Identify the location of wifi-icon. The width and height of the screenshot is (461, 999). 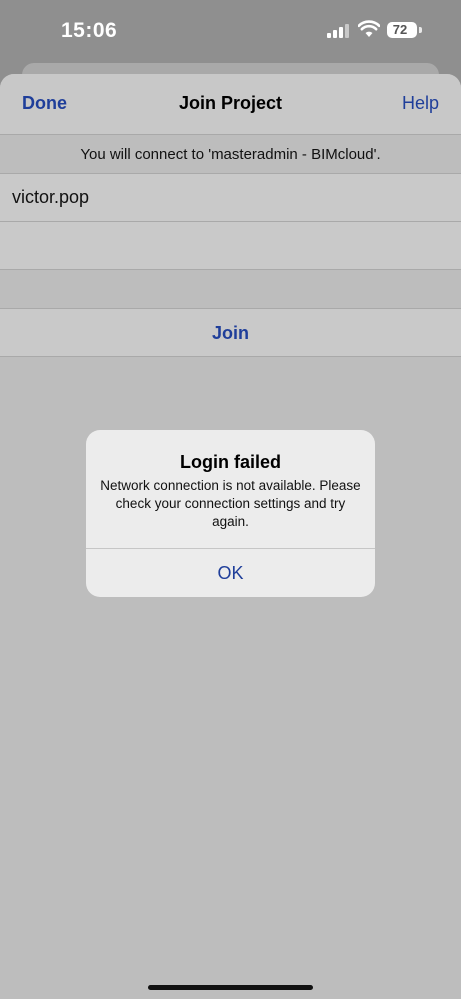
(369, 28).